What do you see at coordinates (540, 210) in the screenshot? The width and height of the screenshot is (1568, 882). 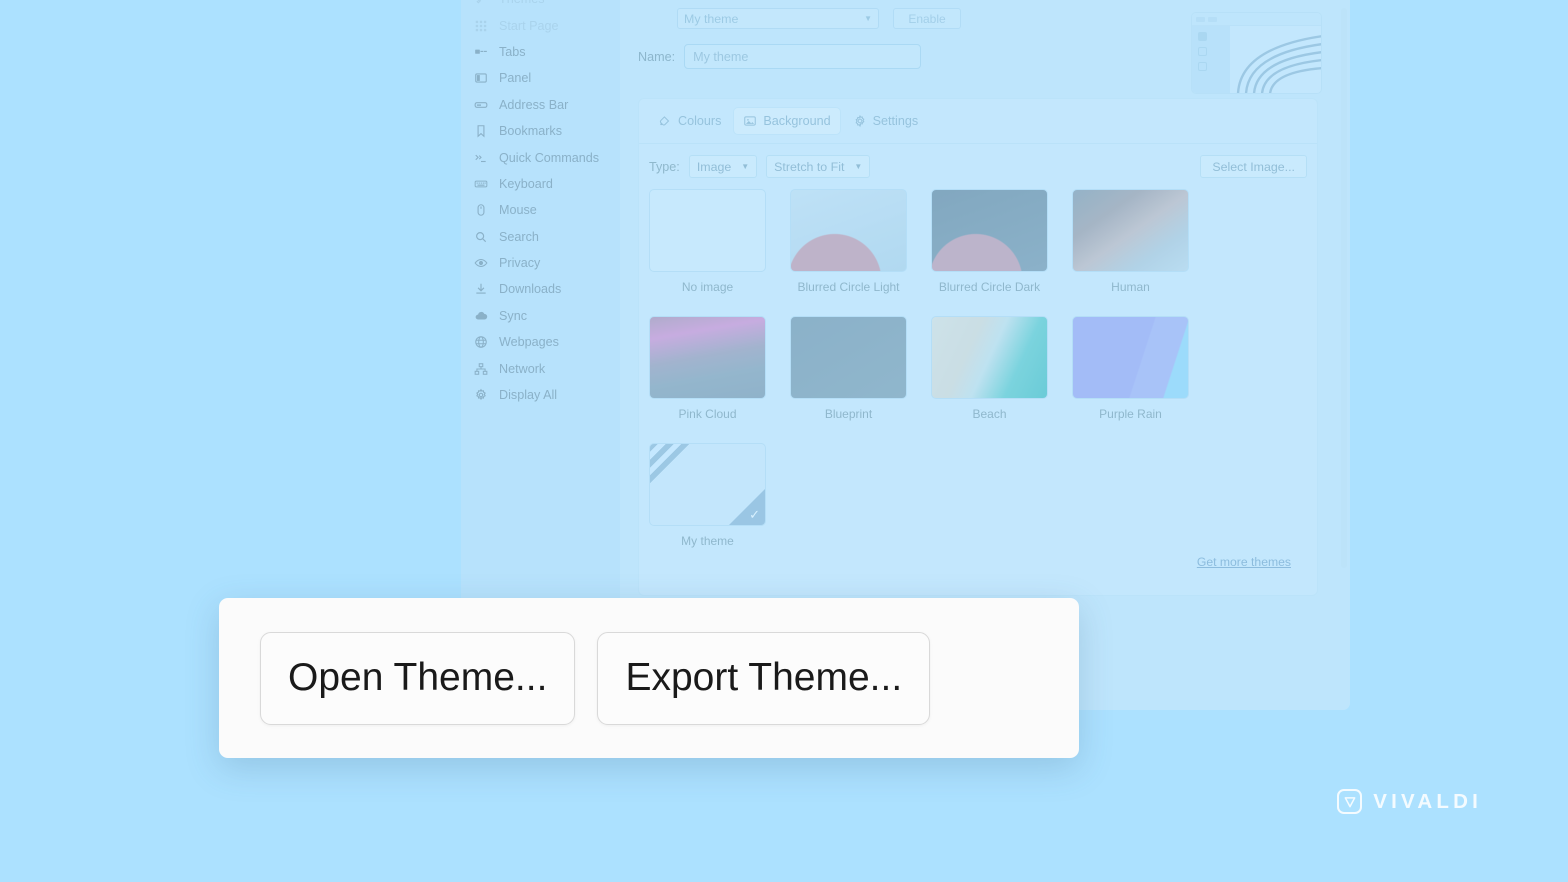 I see `sidebar-item-mouse: Mouse` at bounding box center [540, 210].